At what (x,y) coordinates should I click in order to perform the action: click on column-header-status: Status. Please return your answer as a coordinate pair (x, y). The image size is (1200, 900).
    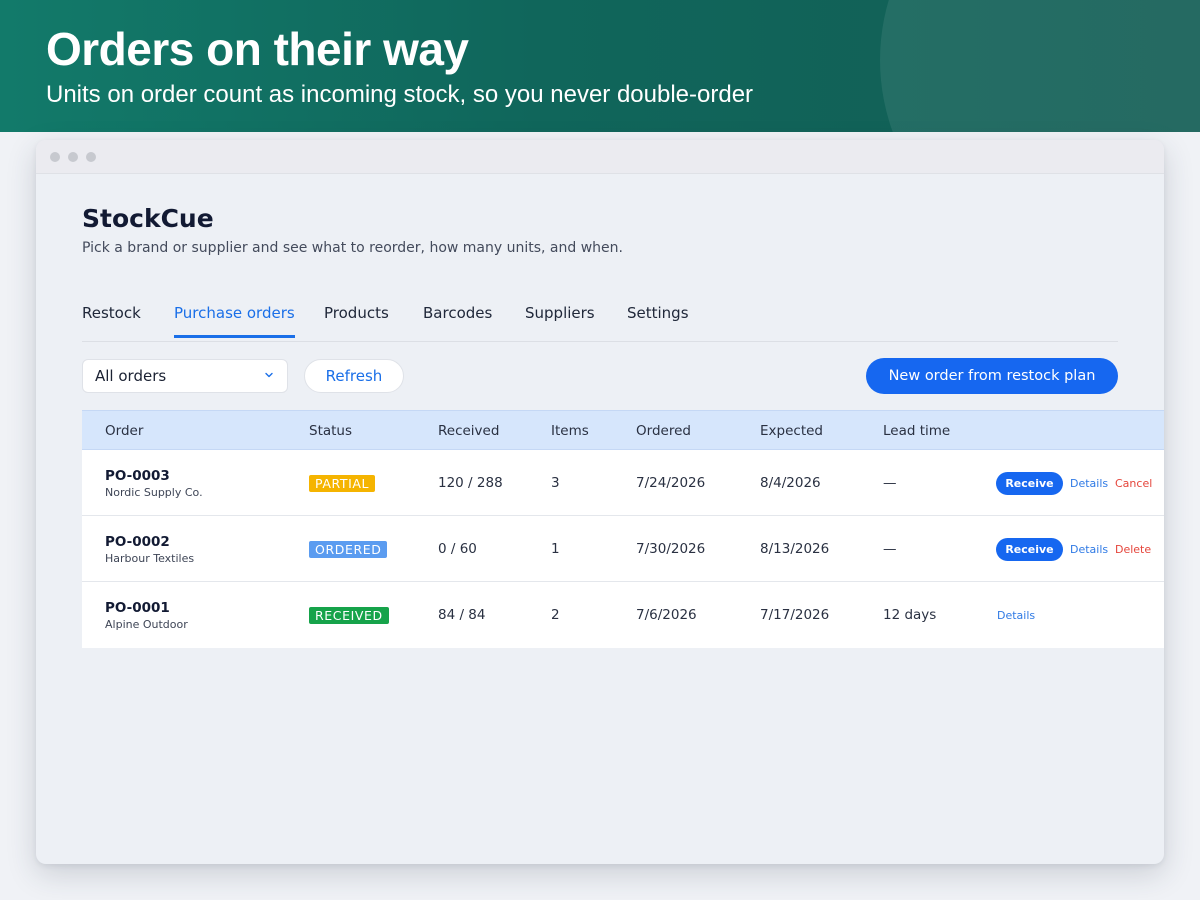
    Looking at the image, I should click on (330, 431).